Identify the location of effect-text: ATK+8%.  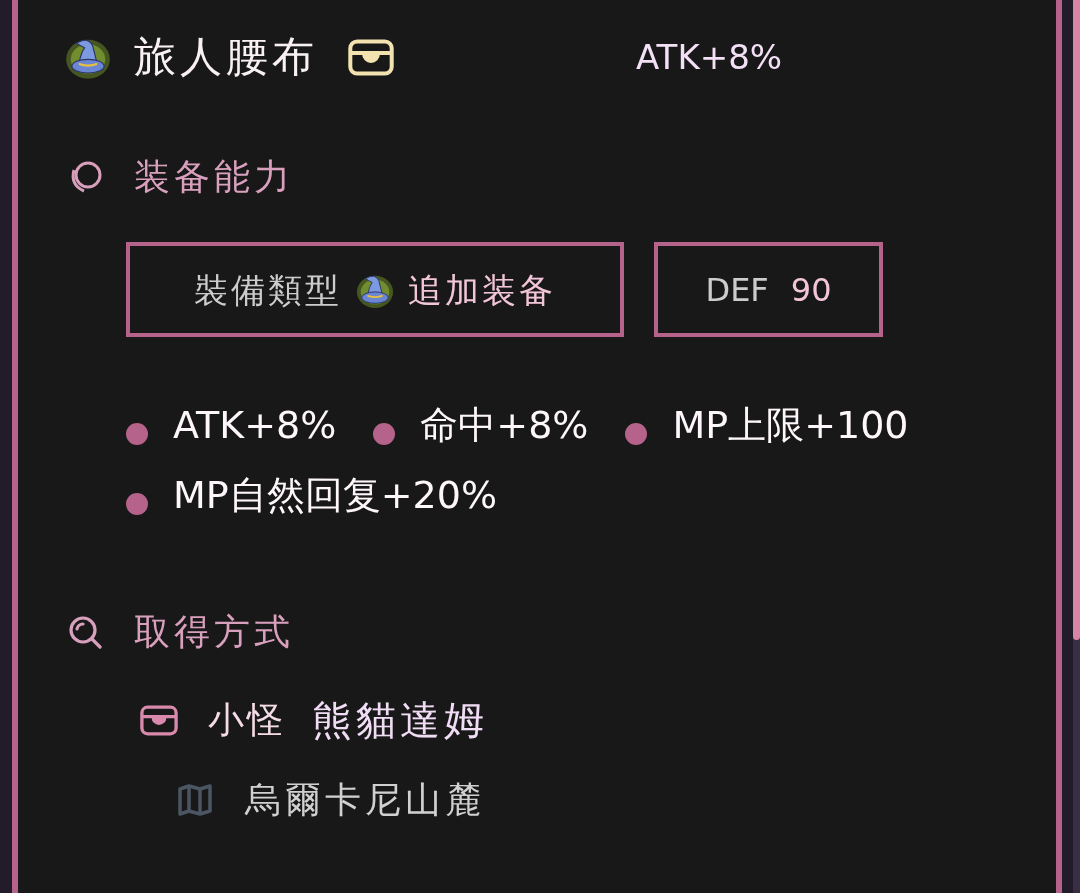
(255, 425).